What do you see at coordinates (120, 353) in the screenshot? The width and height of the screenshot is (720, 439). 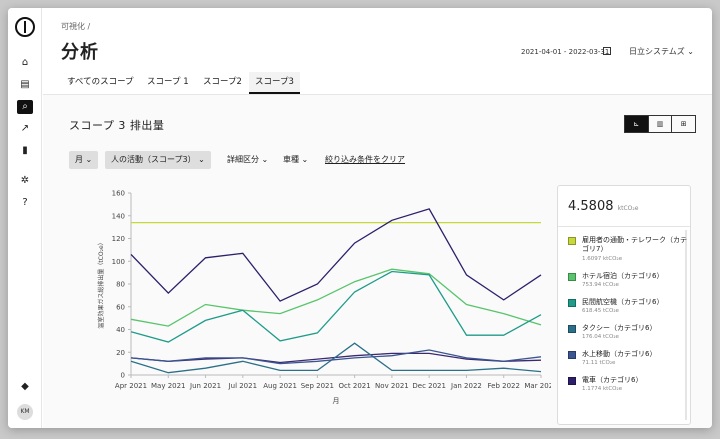 I see `y-tick-label: 20` at bounding box center [120, 353].